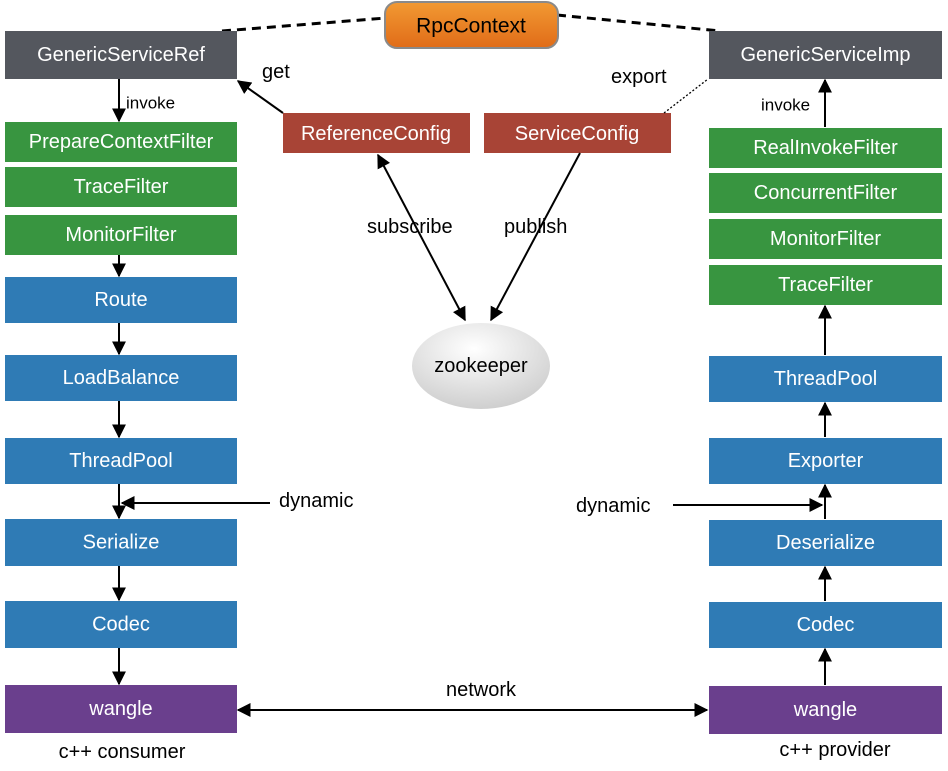 The image size is (948, 771). I want to click on export-label: export, so click(639, 77).